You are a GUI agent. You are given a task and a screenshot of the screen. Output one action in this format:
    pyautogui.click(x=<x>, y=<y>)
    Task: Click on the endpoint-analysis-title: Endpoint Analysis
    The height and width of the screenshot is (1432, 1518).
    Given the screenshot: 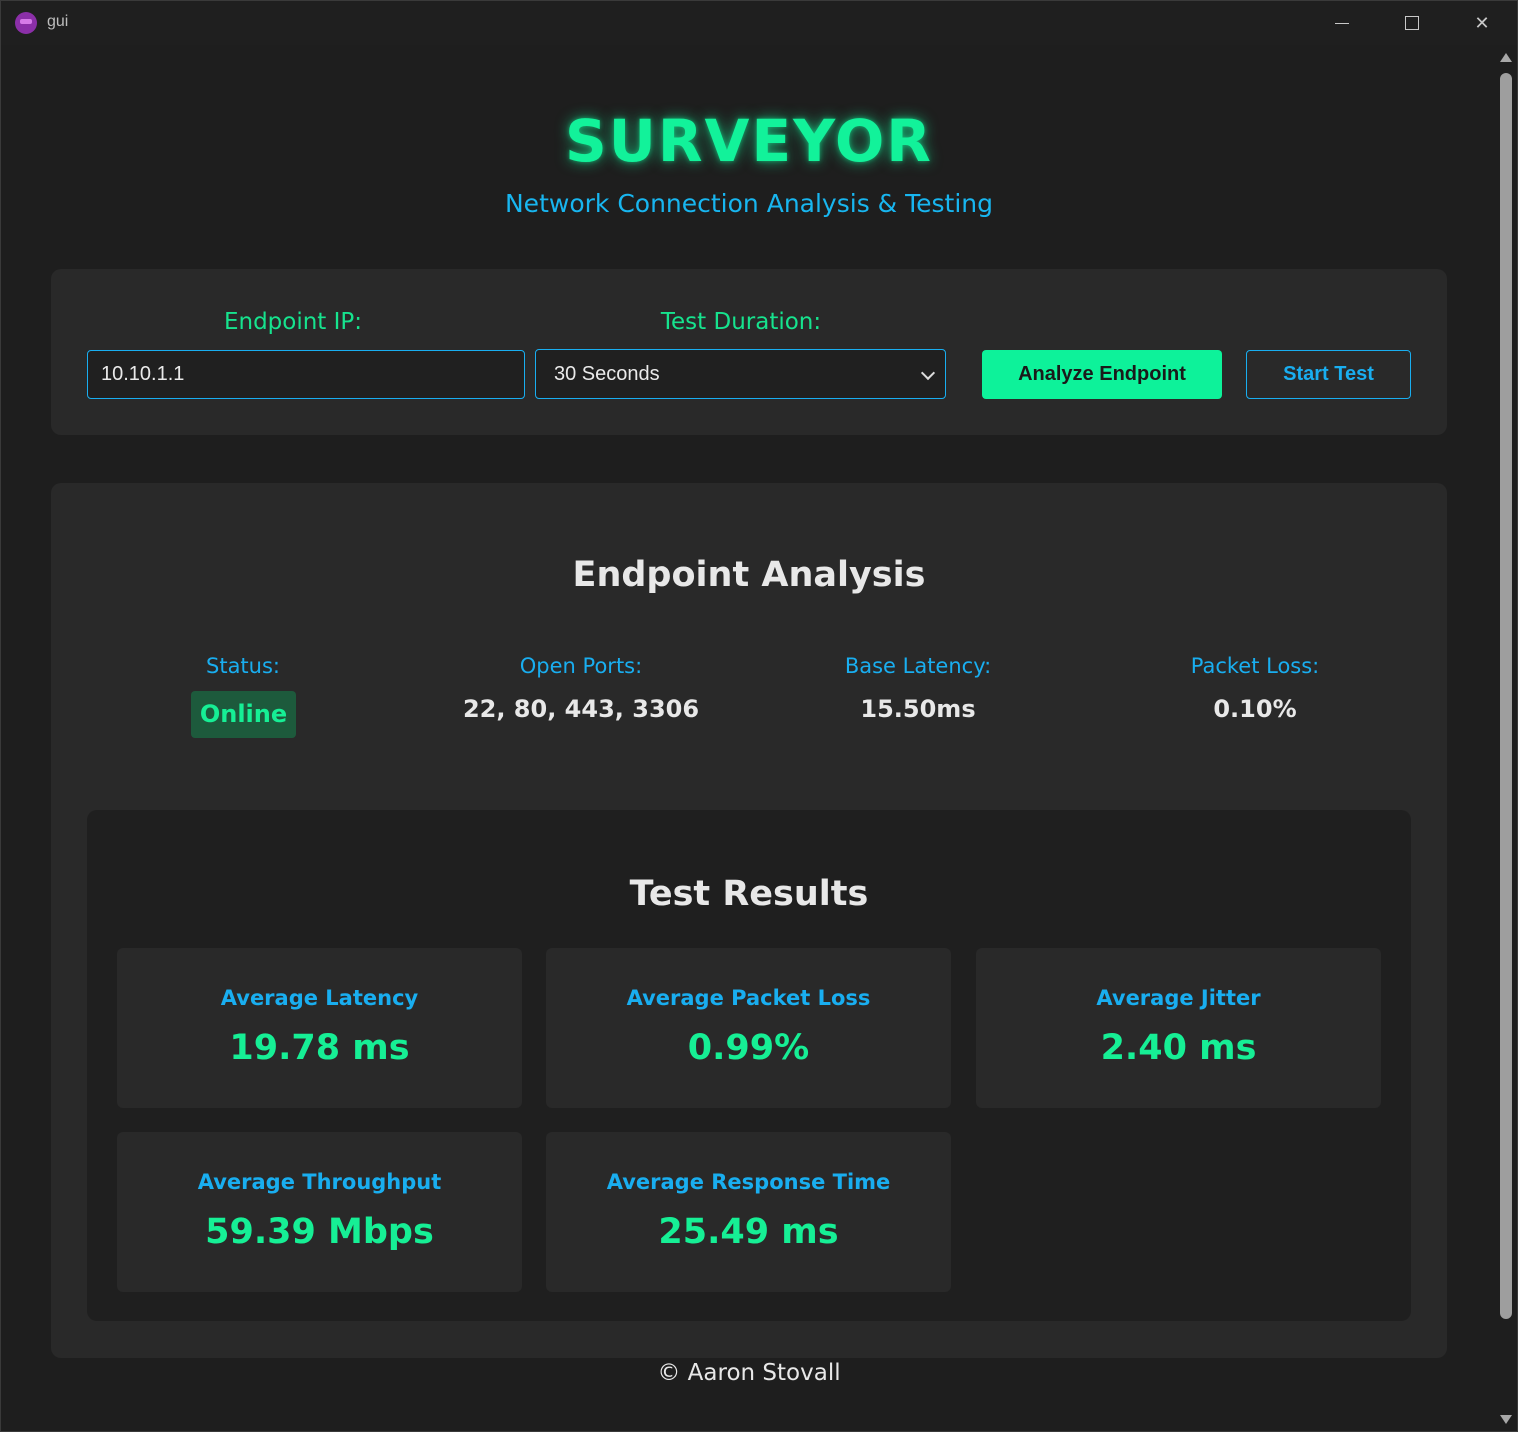 What is the action you would take?
    pyautogui.click(x=749, y=575)
    